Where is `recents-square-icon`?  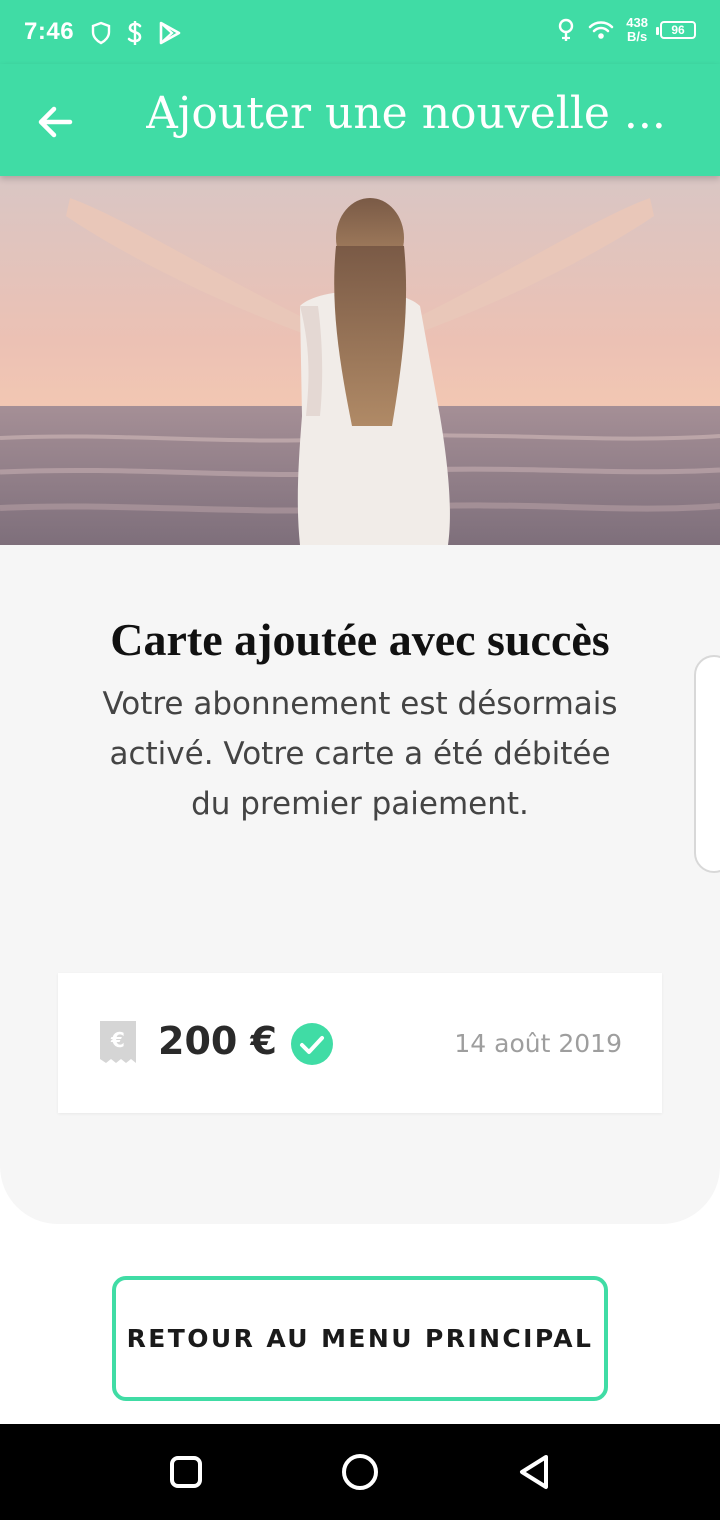 recents-square-icon is located at coordinates (186, 1472).